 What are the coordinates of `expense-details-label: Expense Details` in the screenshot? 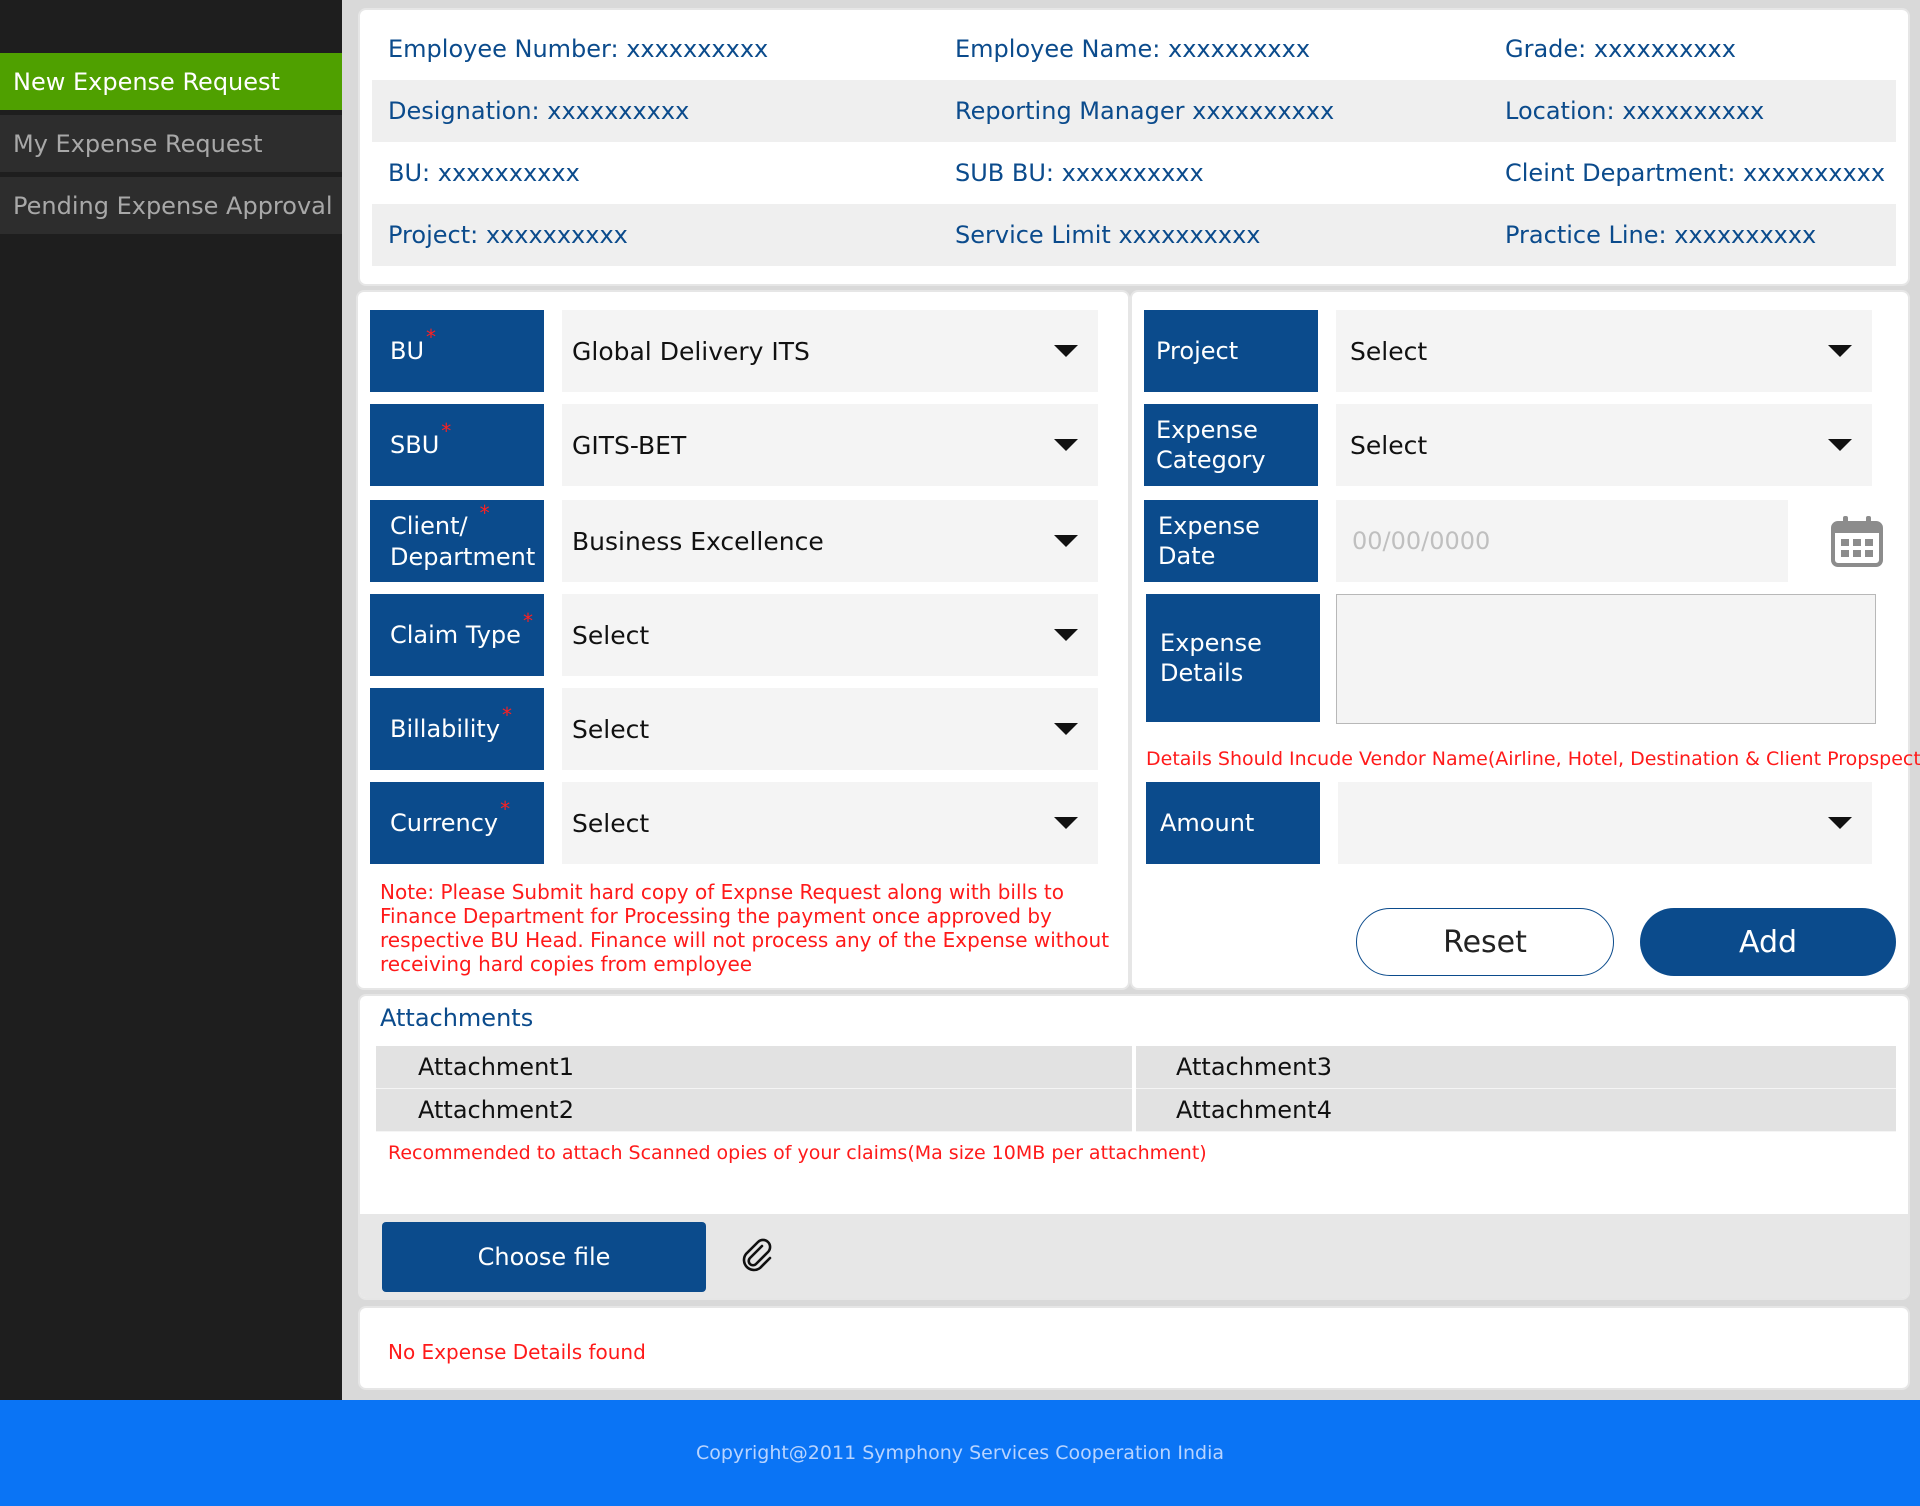 It's located at (1233, 658).